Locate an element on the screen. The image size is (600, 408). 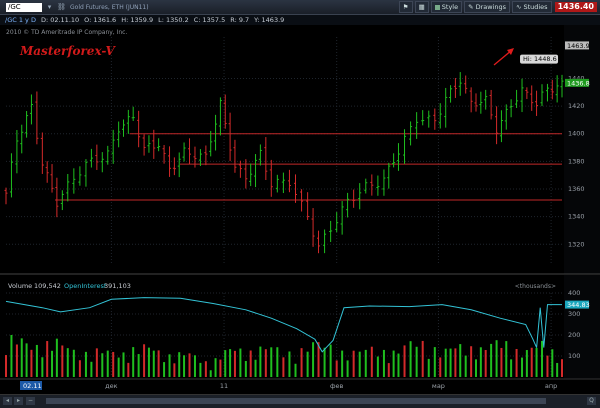
price-axis: 1320134013601380140014201440 is located at coordinates (582, 149).